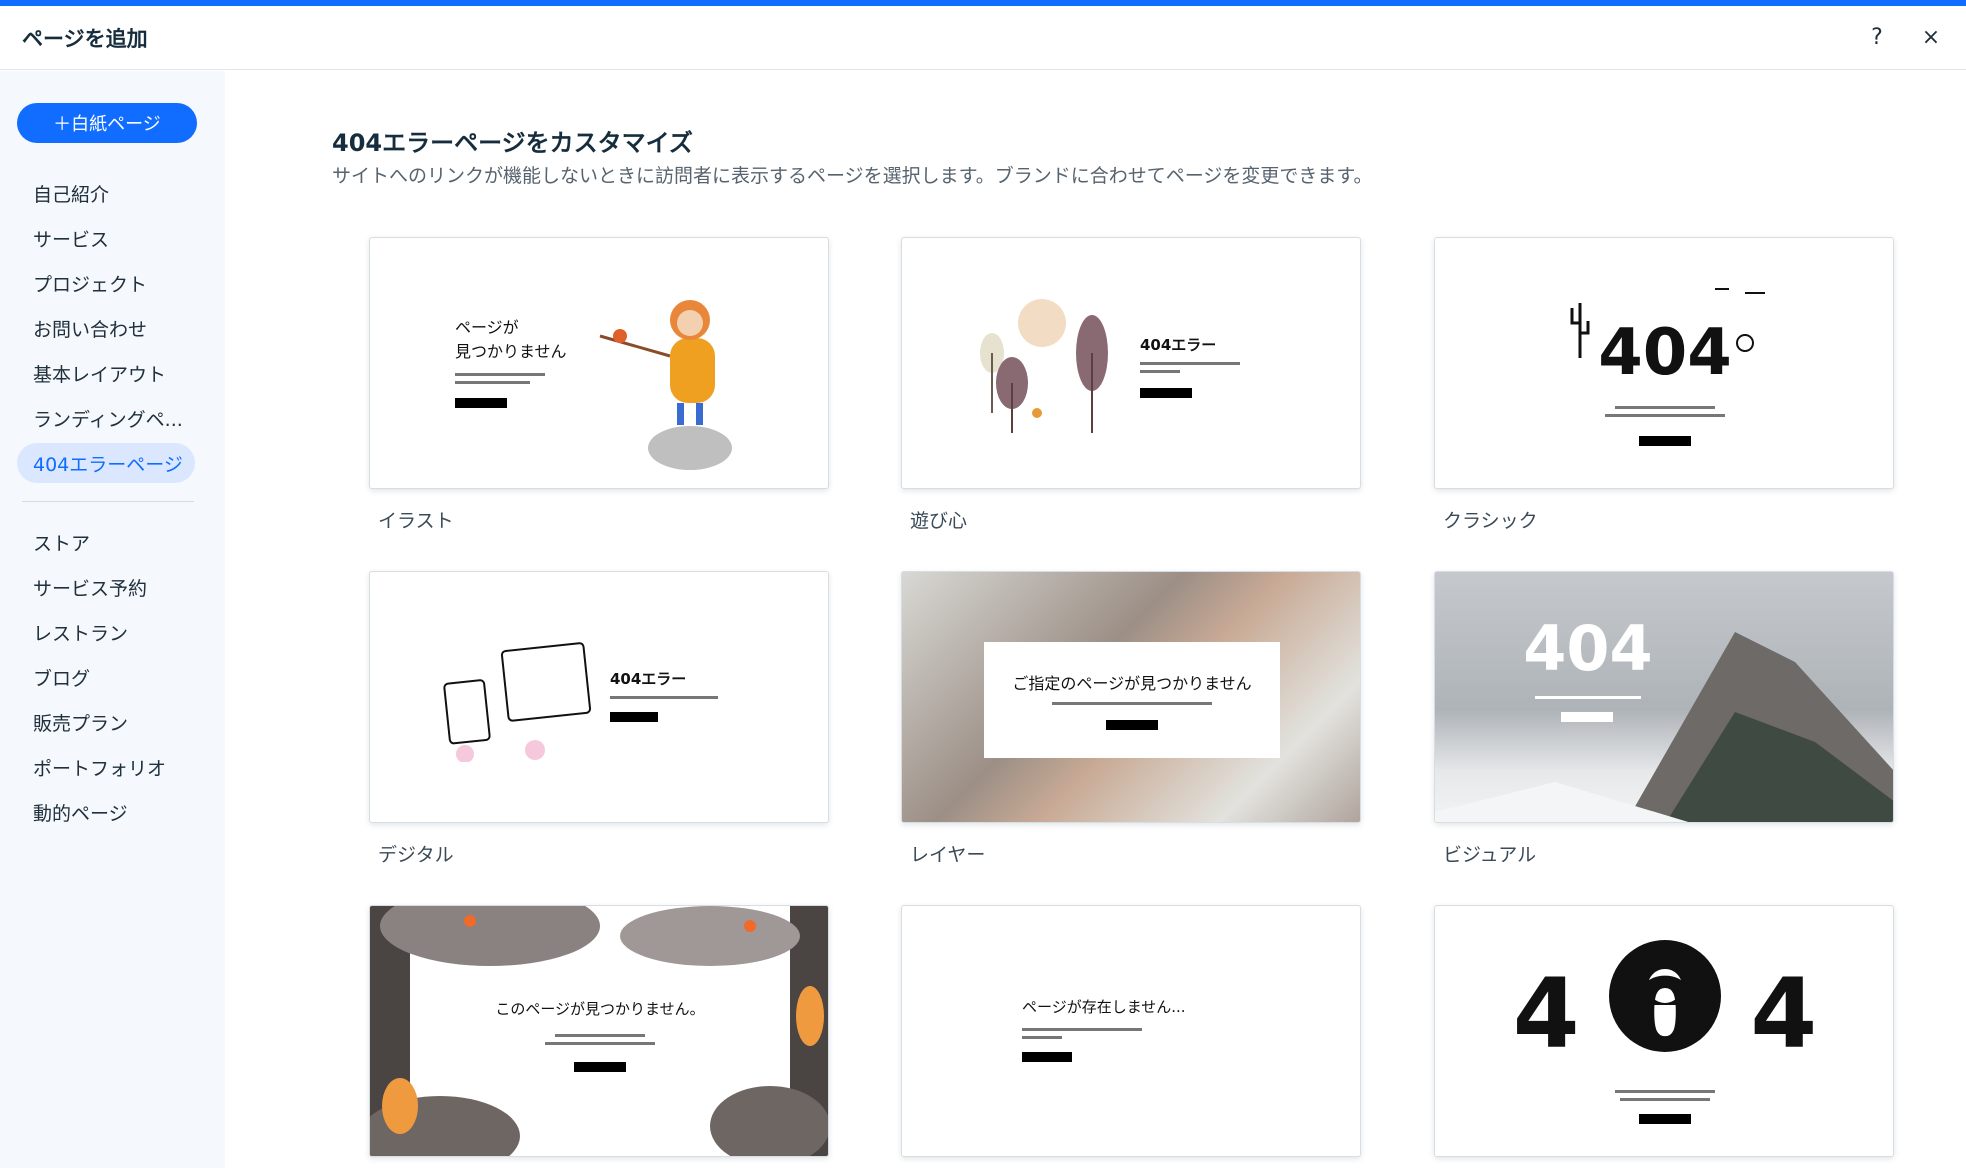 The image size is (1966, 1168). What do you see at coordinates (1877, 37) in the screenshot?
I see `help-icon: ?` at bounding box center [1877, 37].